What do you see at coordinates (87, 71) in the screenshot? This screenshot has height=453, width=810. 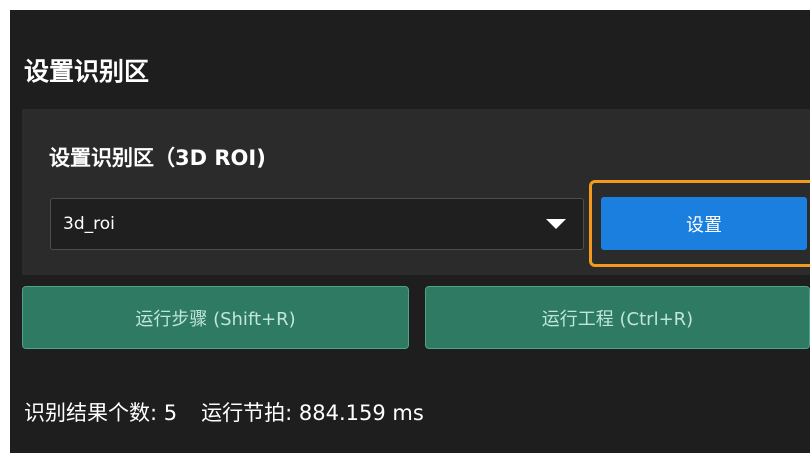 I see `section-title: 设置识别区` at bounding box center [87, 71].